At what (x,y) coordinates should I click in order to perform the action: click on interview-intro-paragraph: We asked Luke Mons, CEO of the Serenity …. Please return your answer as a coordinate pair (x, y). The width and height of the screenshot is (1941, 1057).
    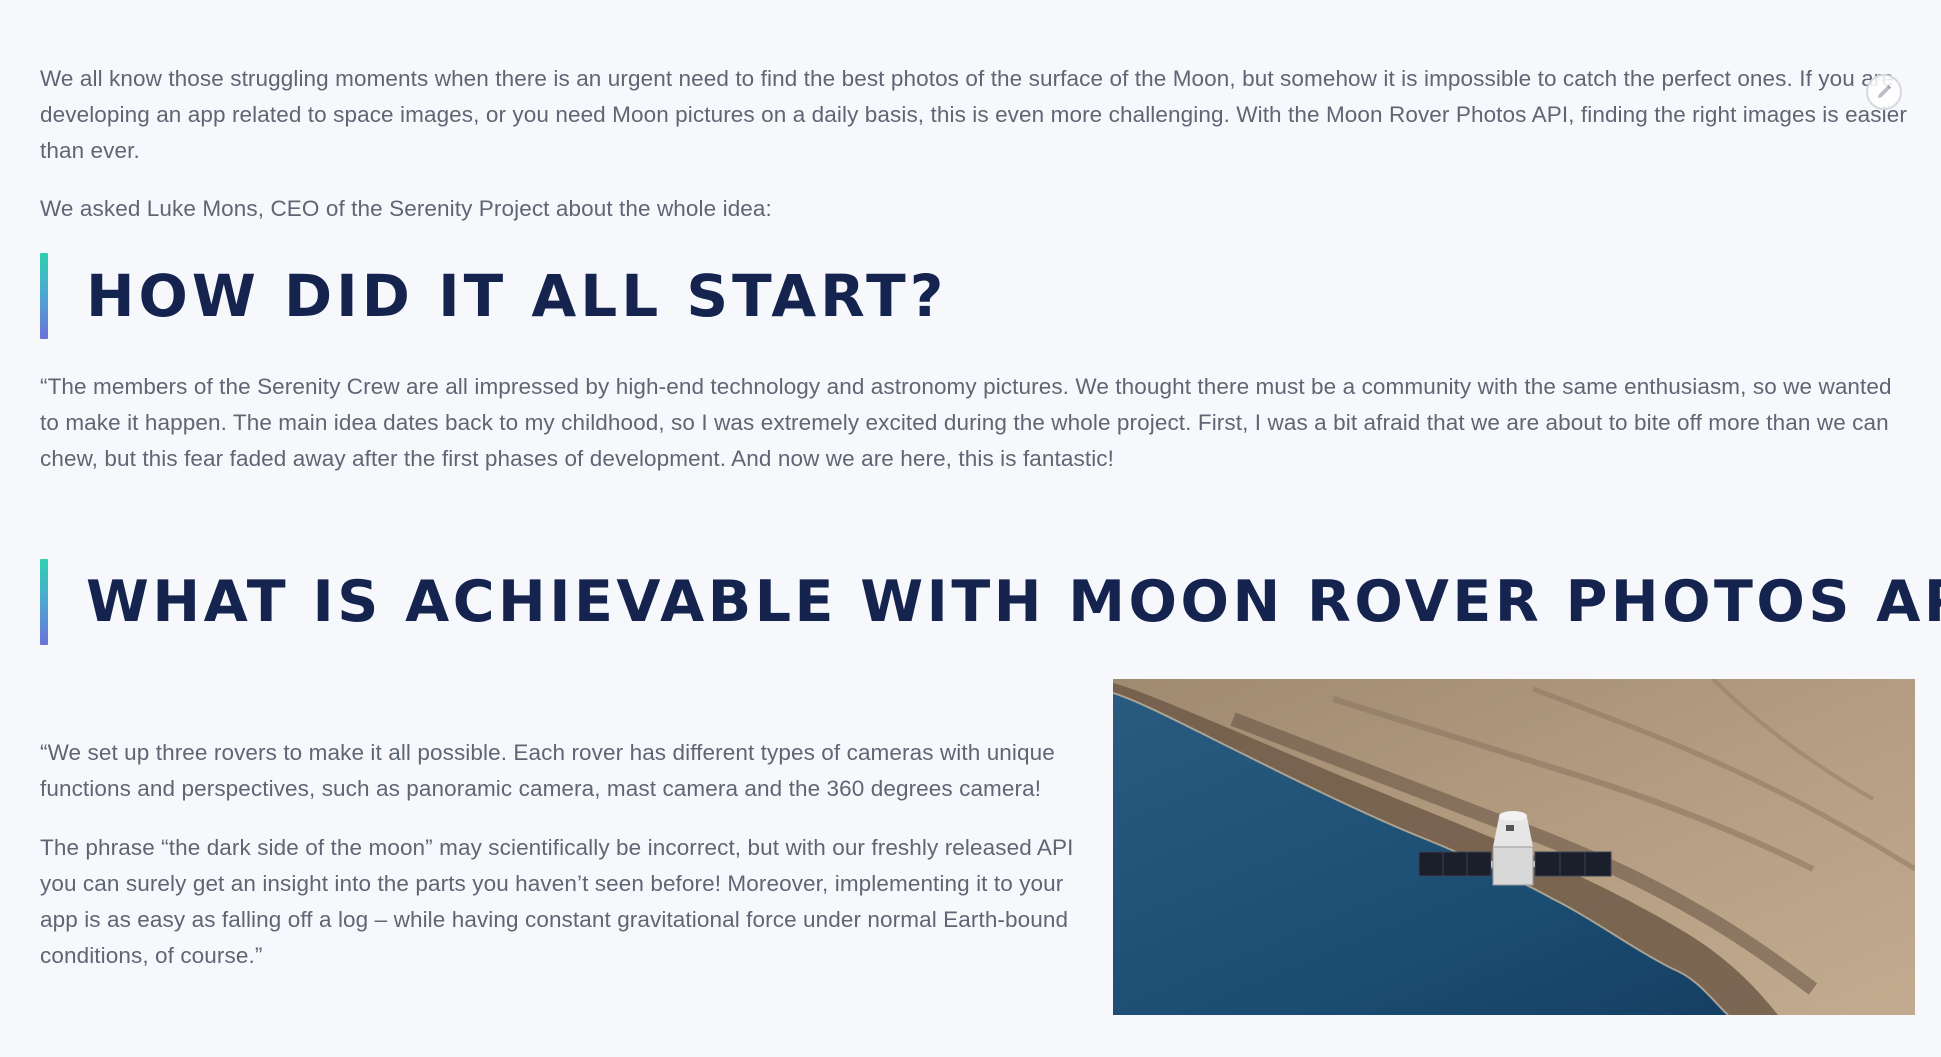
    Looking at the image, I should click on (406, 208).